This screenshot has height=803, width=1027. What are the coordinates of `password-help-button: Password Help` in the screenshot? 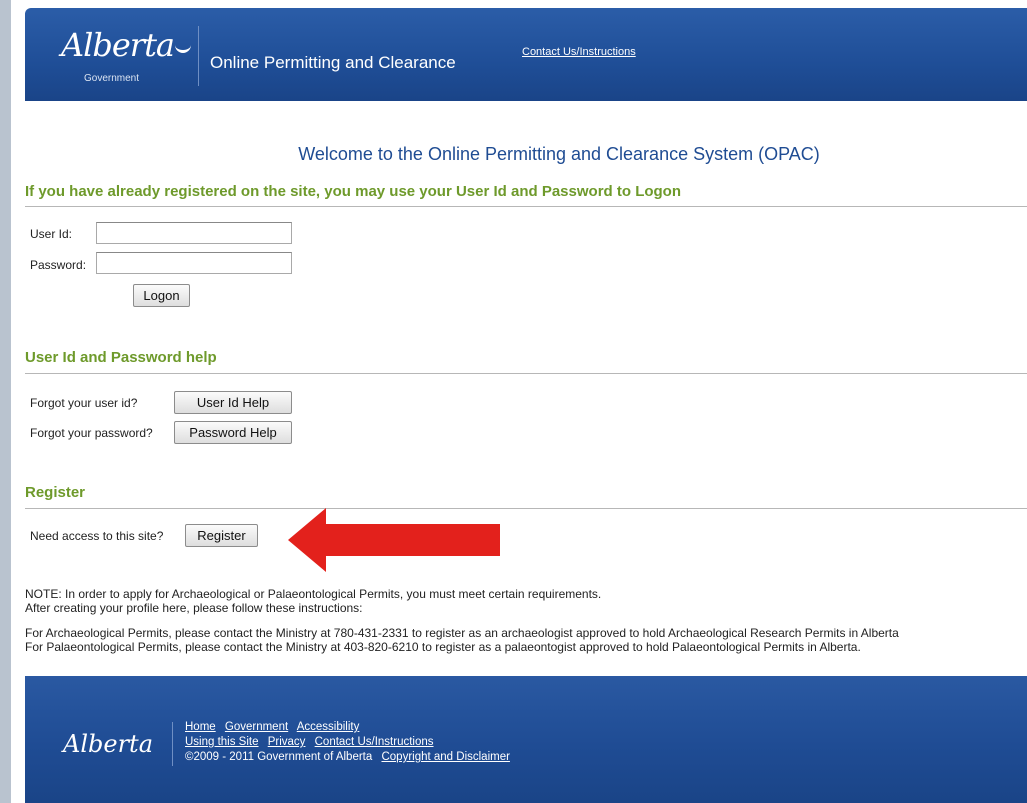 It's located at (233, 432).